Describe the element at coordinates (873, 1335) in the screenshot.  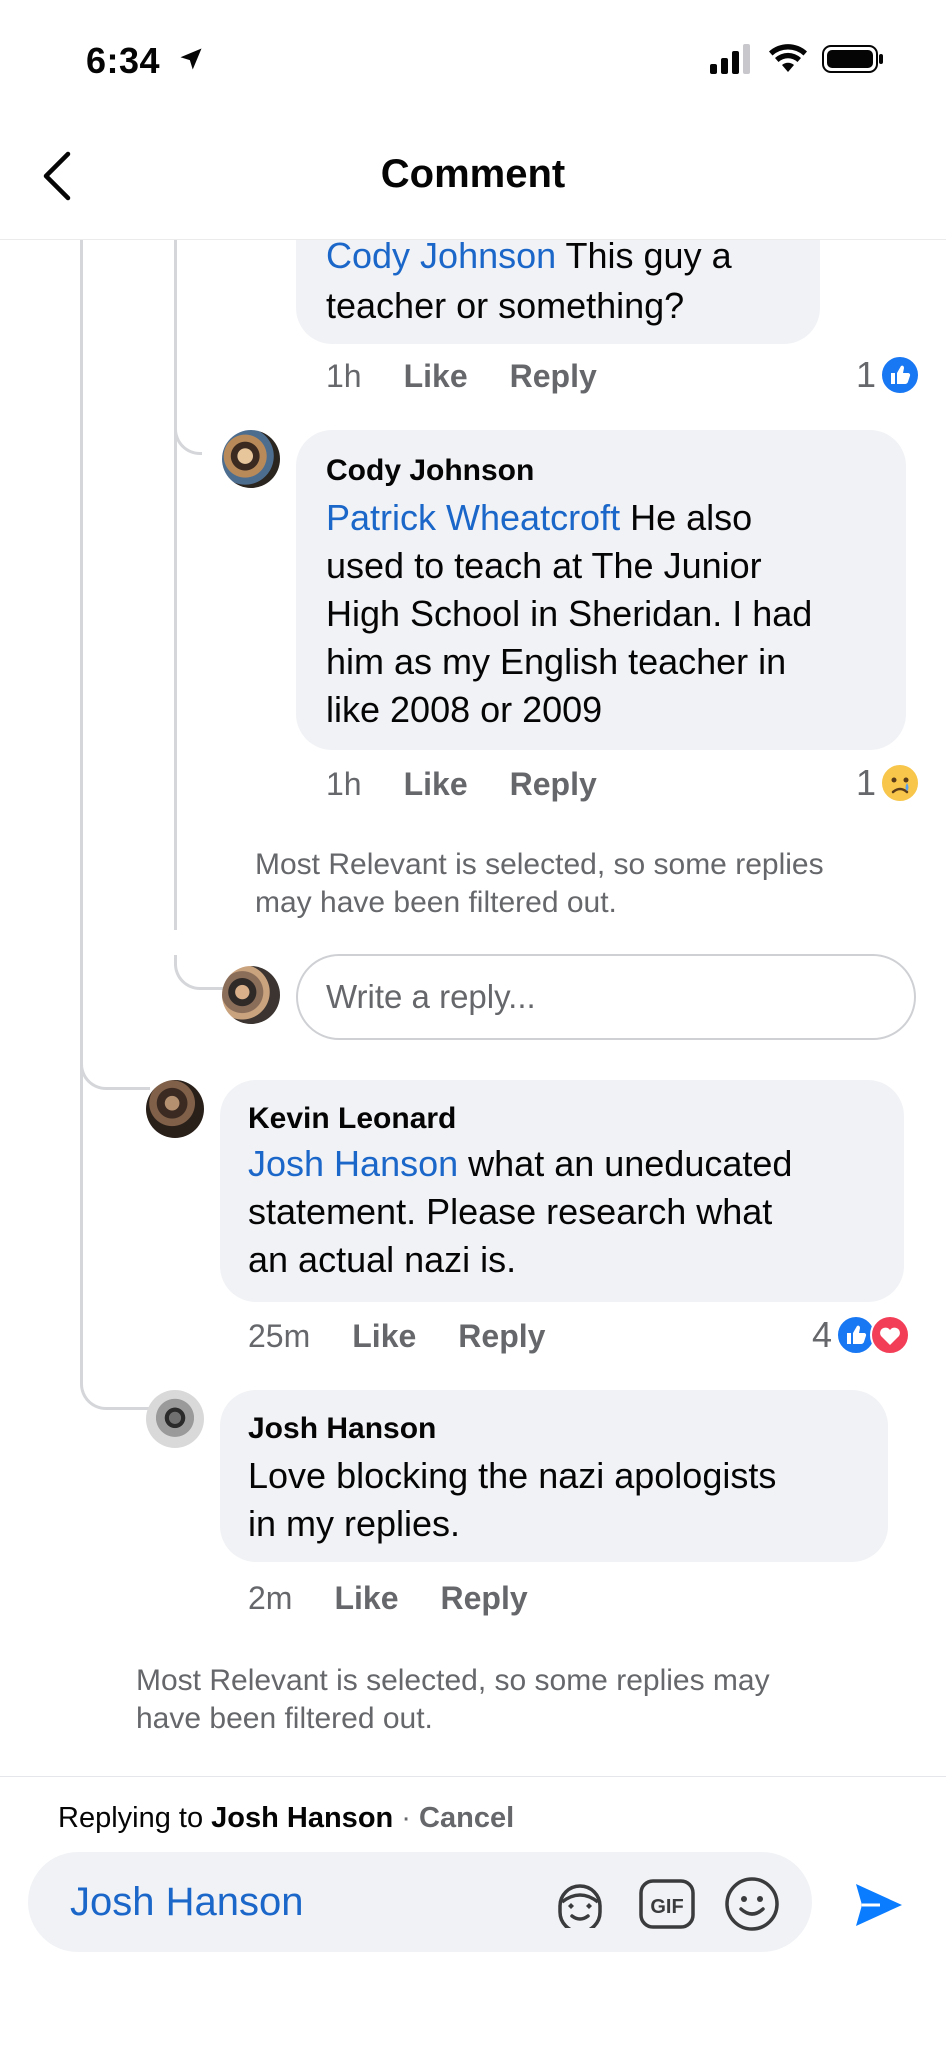
I see `like-love-reaction-icon` at that location.